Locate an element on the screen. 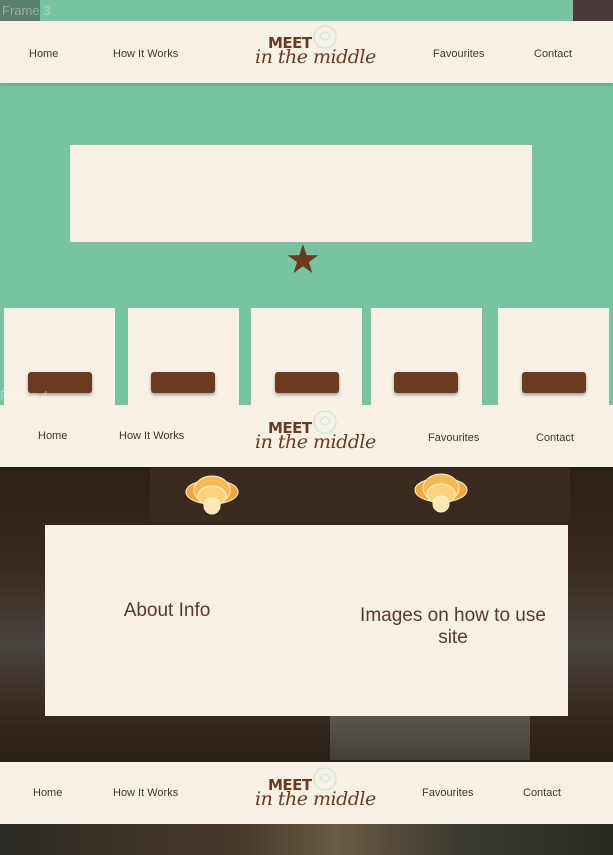 Image resolution: width=613 pixels, height=855 pixels. card-3-button is located at coordinates (307, 382).